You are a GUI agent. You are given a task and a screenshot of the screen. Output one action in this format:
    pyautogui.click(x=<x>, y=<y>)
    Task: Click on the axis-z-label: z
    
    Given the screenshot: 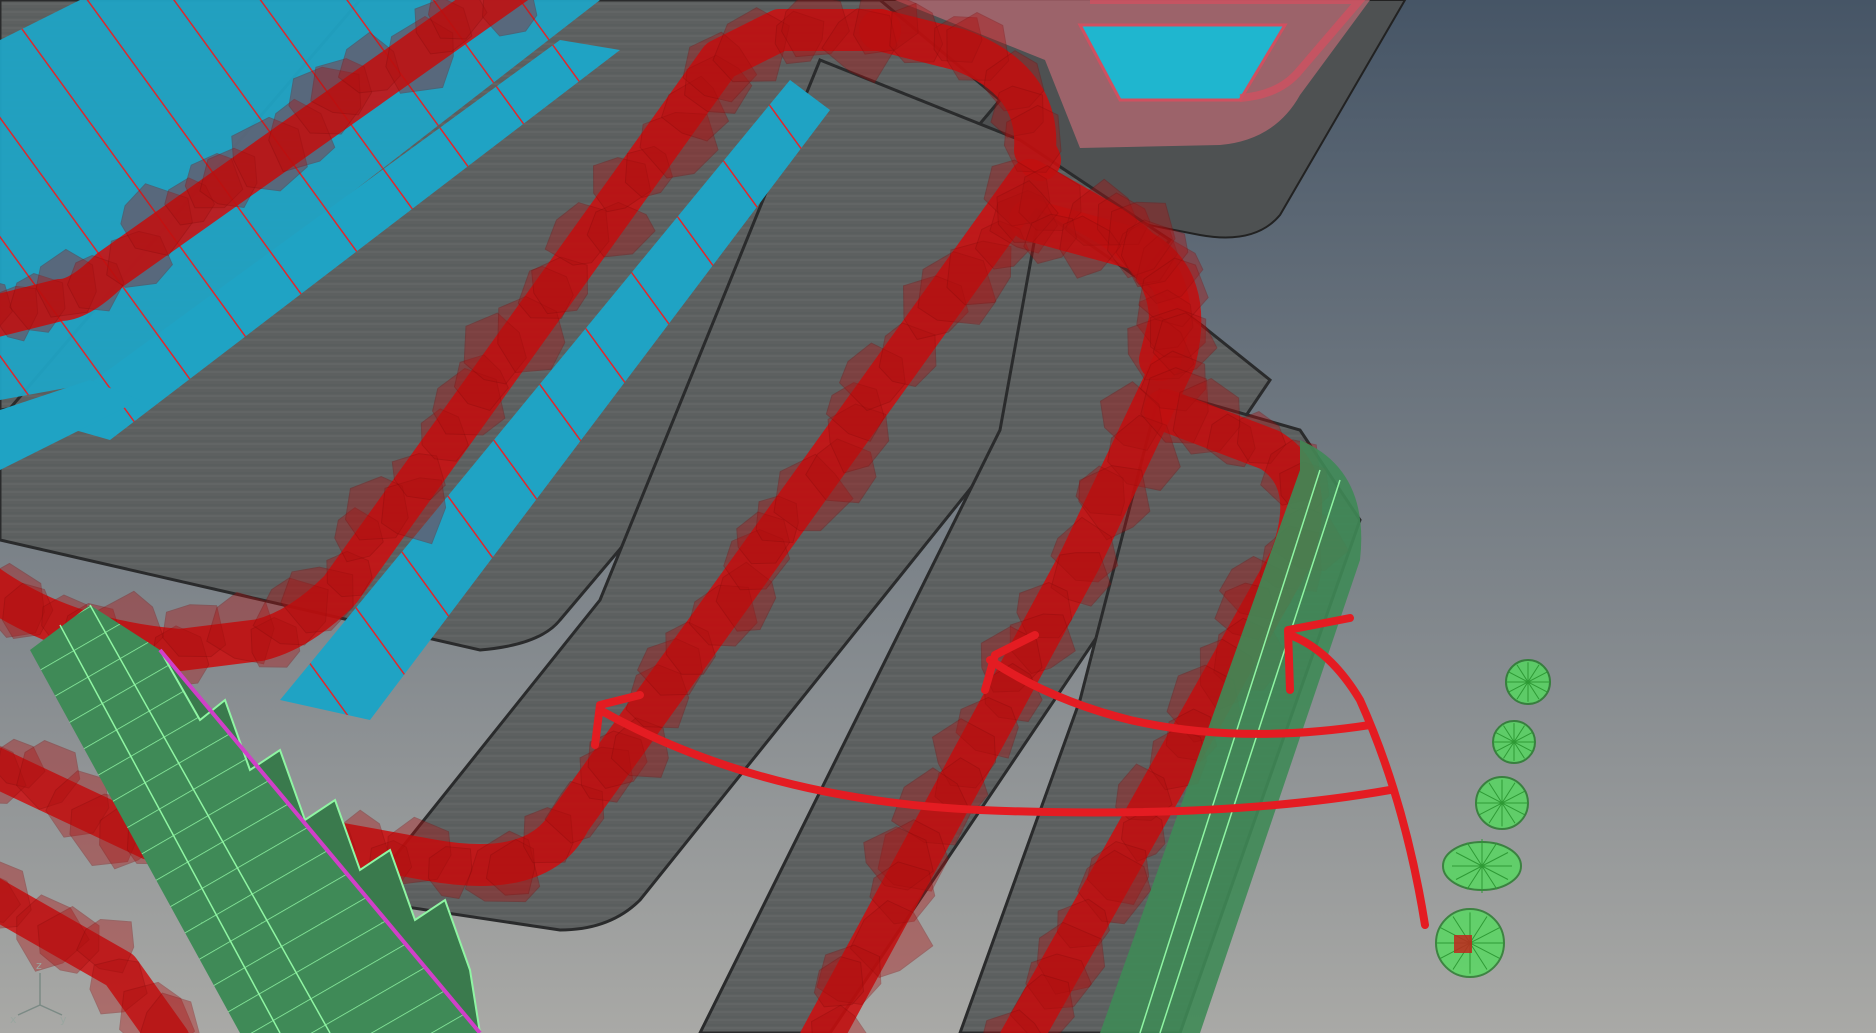 What is the action you would take?
    pyautogui.click(x=39, y=965)
    